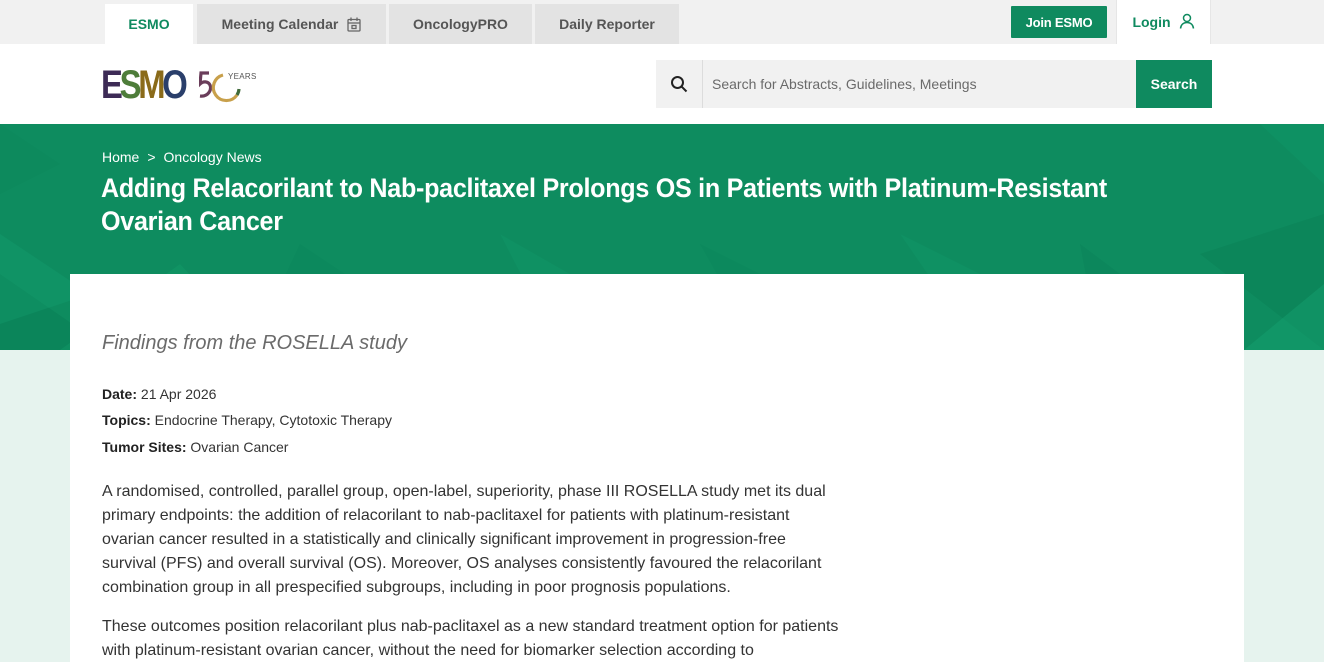 This screenshot has height=662, width=1324. I want to click on esmo-logo: ESMO, so click(152, 85).